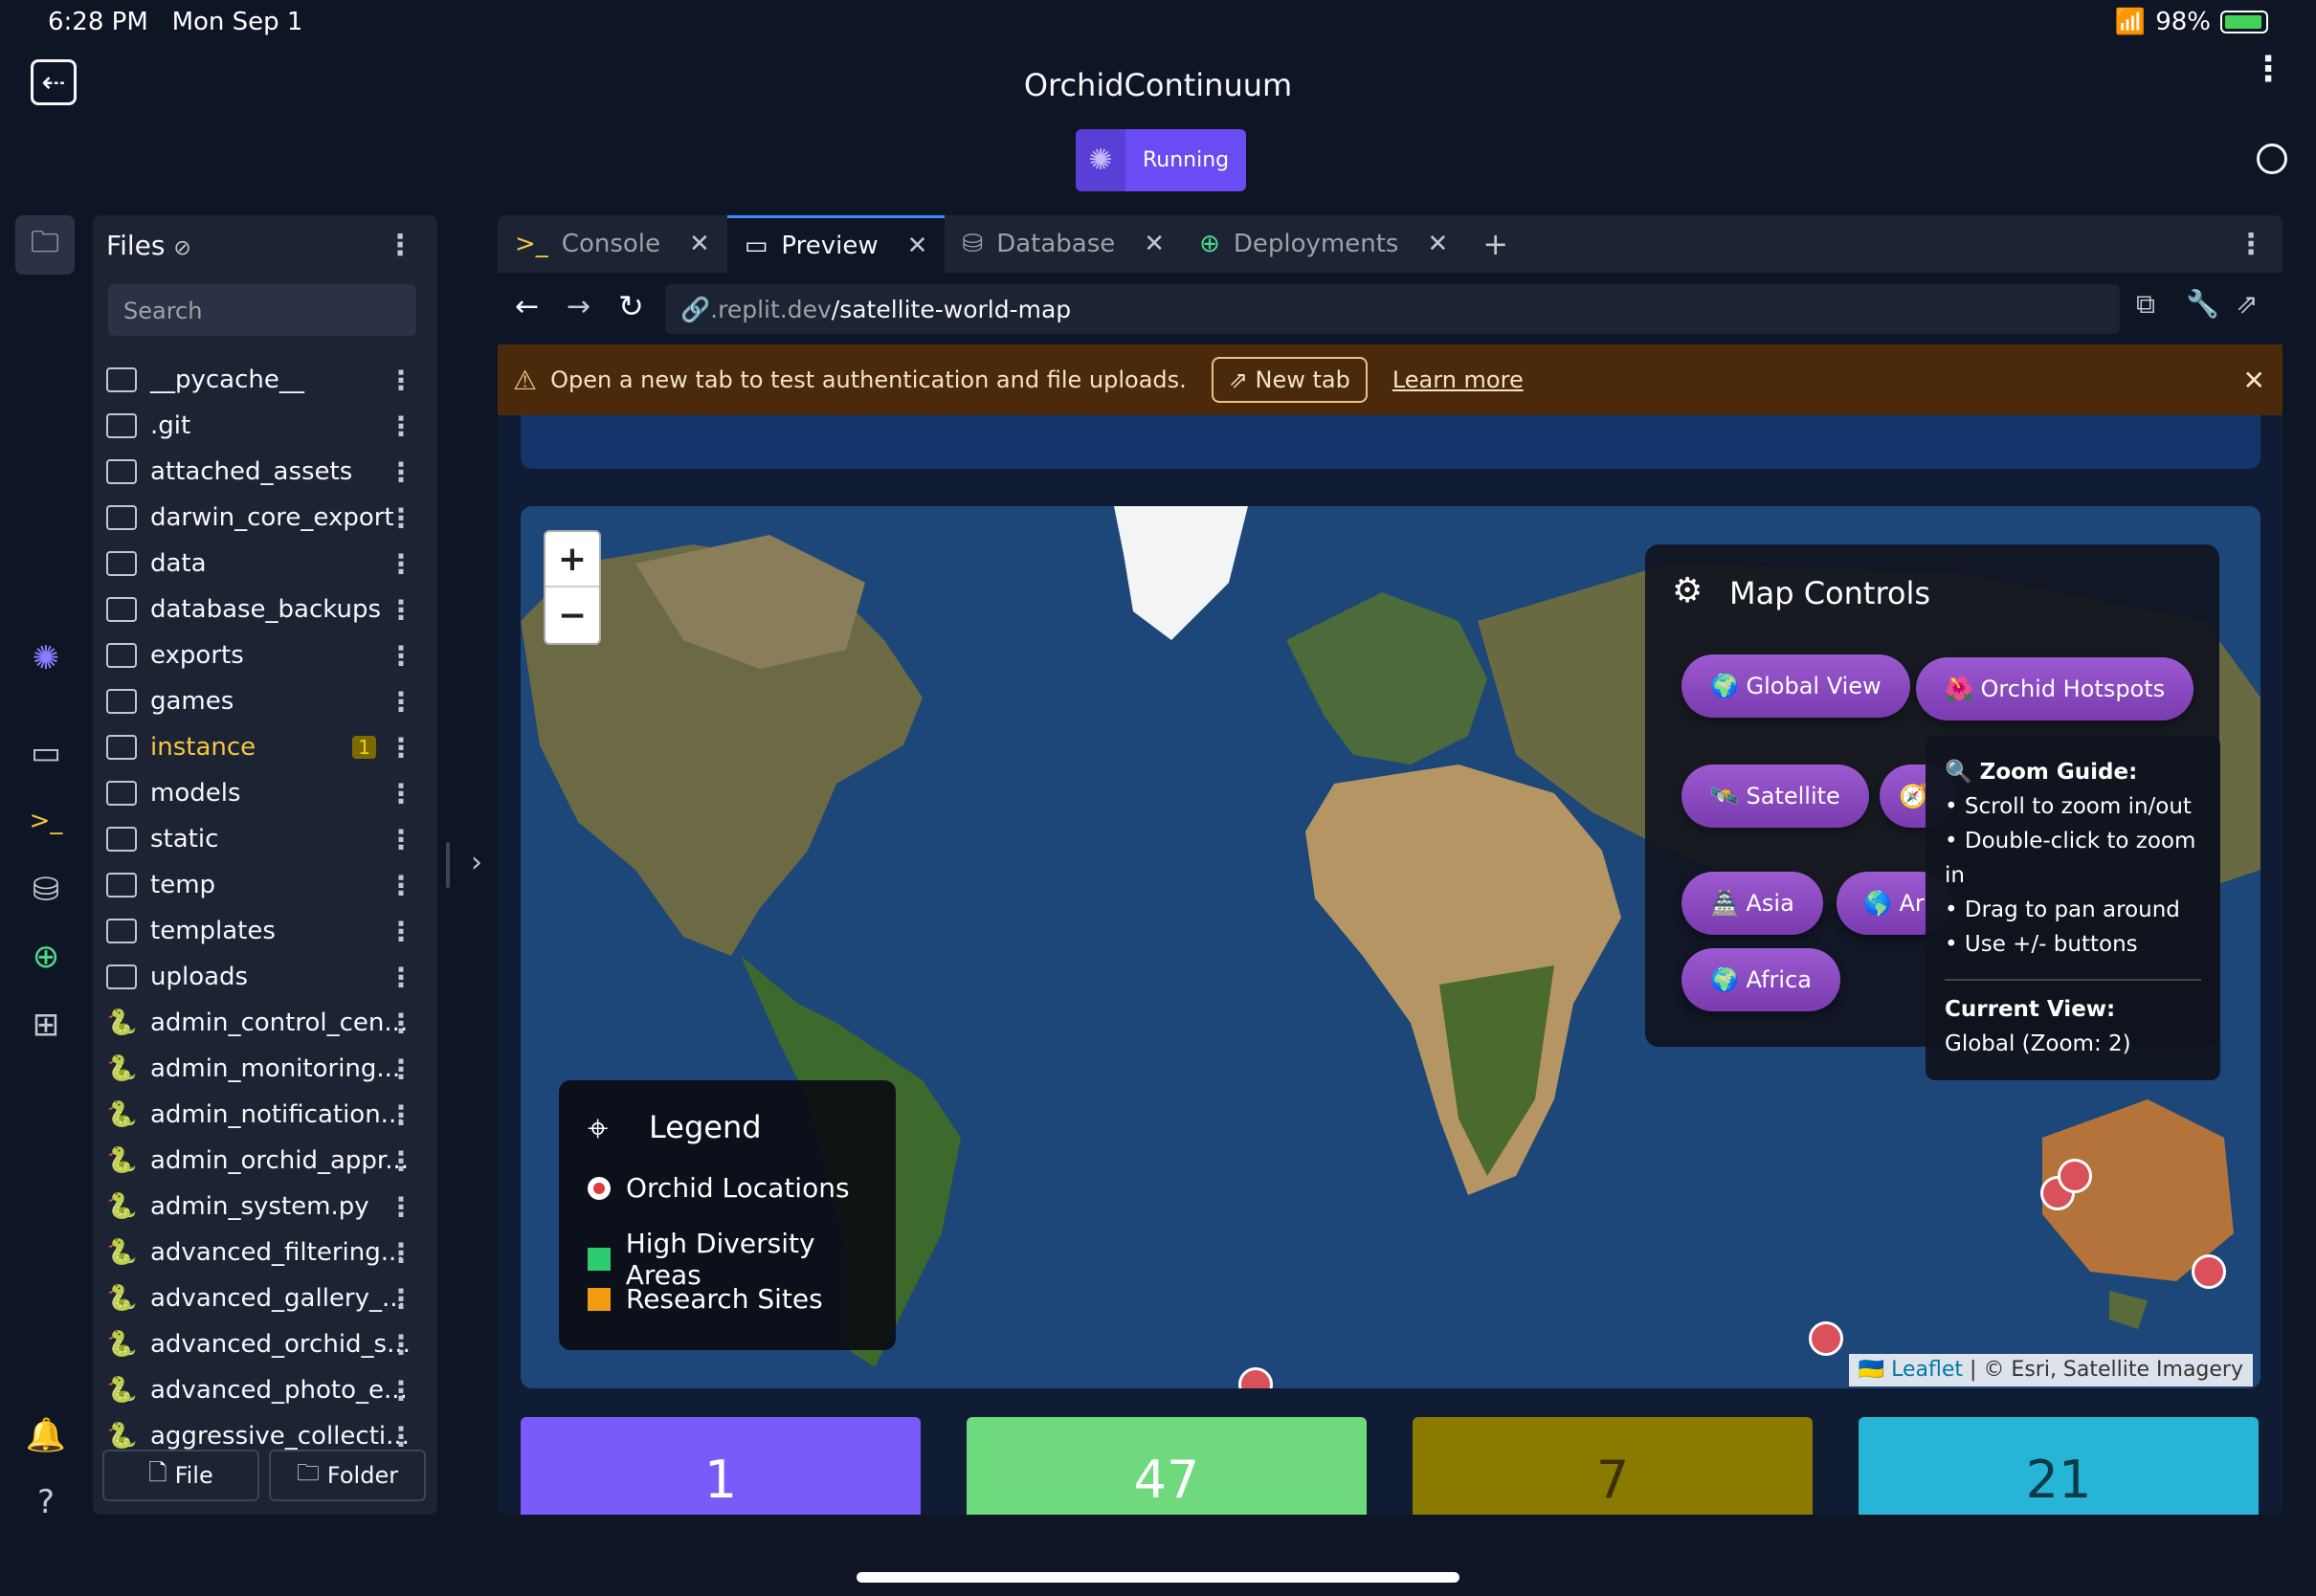 This screenshot has height=1596, width=2316. Describe the element at coordinates (719, 1188) in the screenshot. I see `legend-item: Orchid Locations` at that location.